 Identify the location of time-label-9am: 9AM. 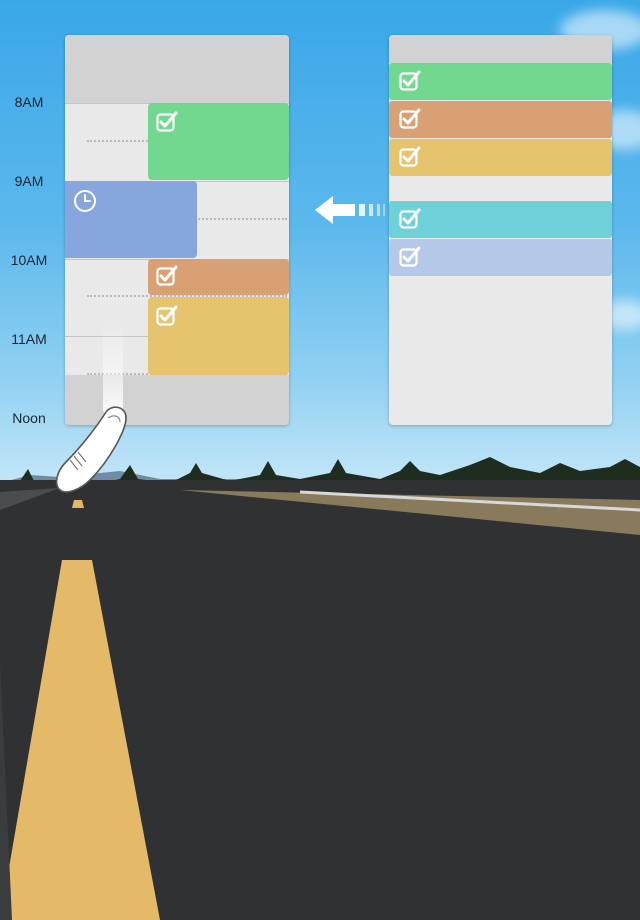
(29, 181).